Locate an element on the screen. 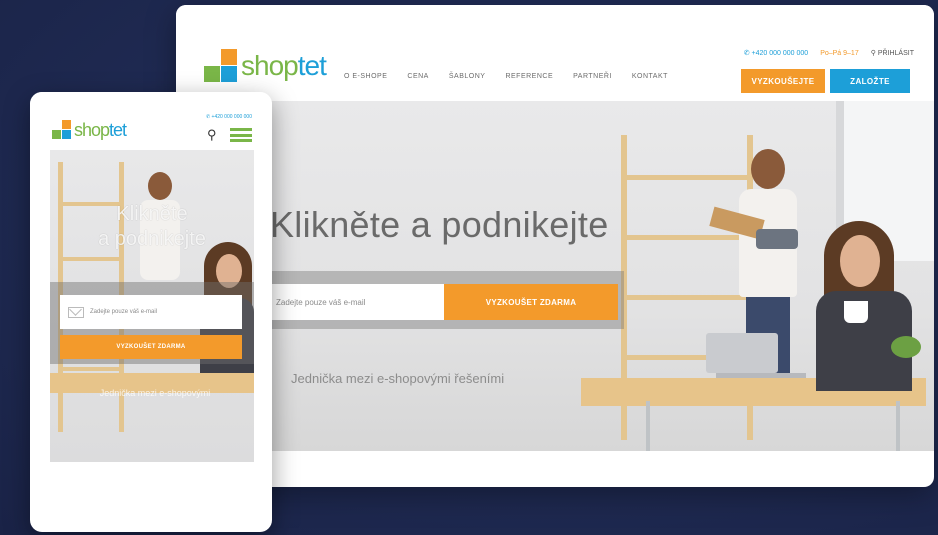  hero-tagline: Jednička mezi e-shopovými is located at coordinates (155, 393).